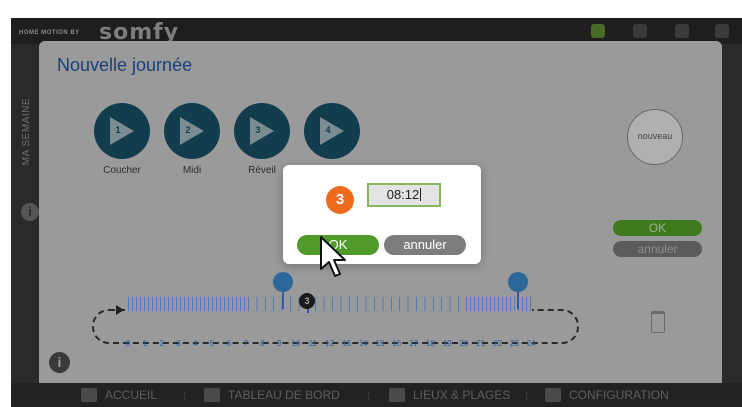 This screenshot has height=407, width=742. I want to click on panel-cancel-button: annuler, so click(657, 249).